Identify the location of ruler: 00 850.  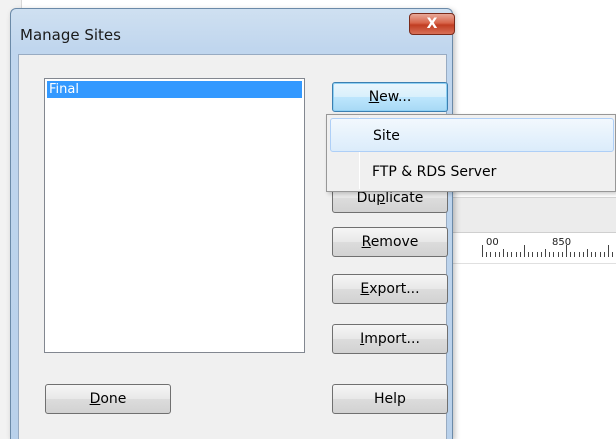
(534, 249).